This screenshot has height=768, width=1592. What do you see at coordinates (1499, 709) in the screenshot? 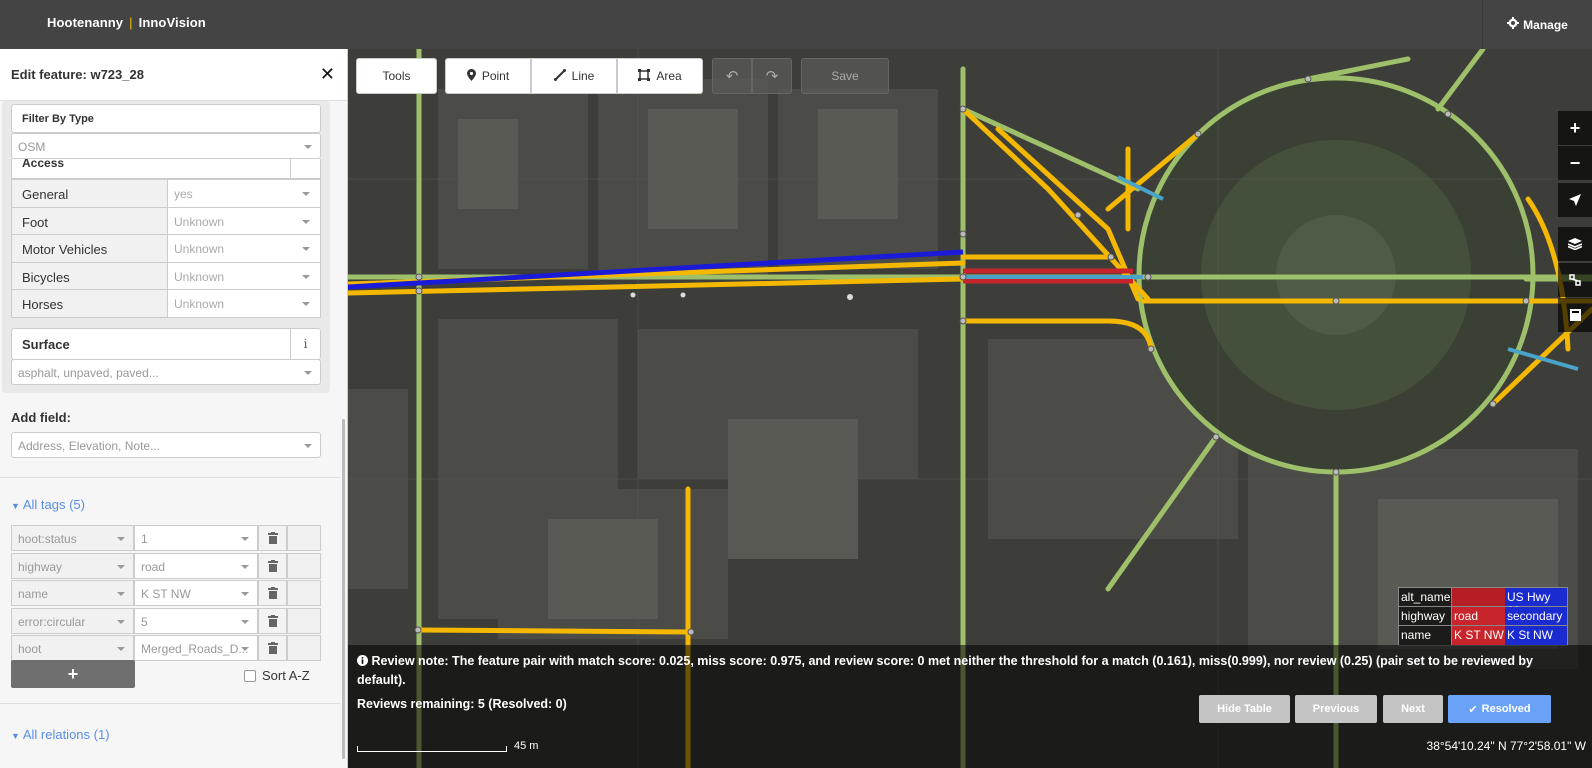
I see `resolved-button: ✔ Resolved` at bounding box center [1499, 709].